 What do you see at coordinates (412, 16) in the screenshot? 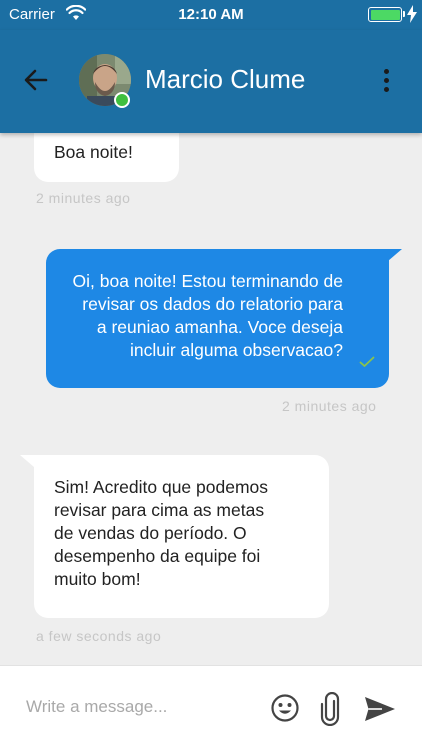
I see `charging-bolt-icon` at bounding box center [412, 16].